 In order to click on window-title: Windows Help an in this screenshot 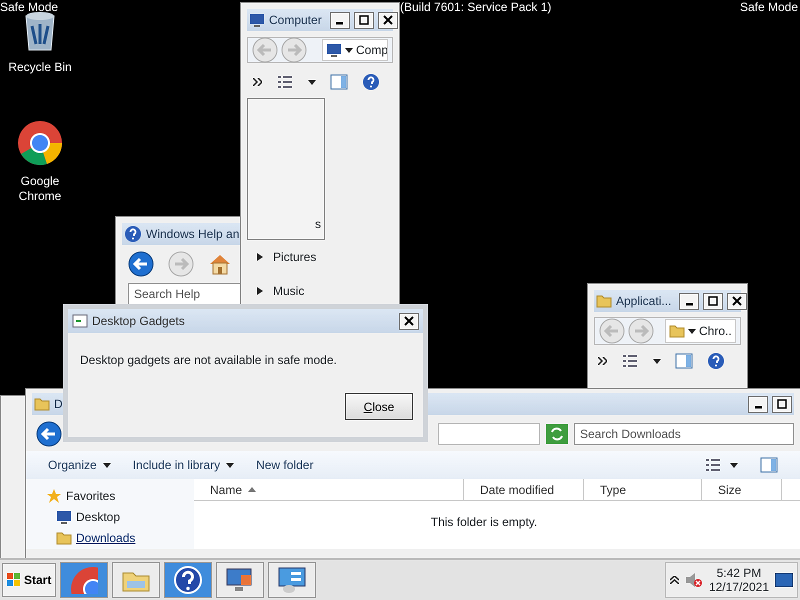, I will do `click(193, 234)`.